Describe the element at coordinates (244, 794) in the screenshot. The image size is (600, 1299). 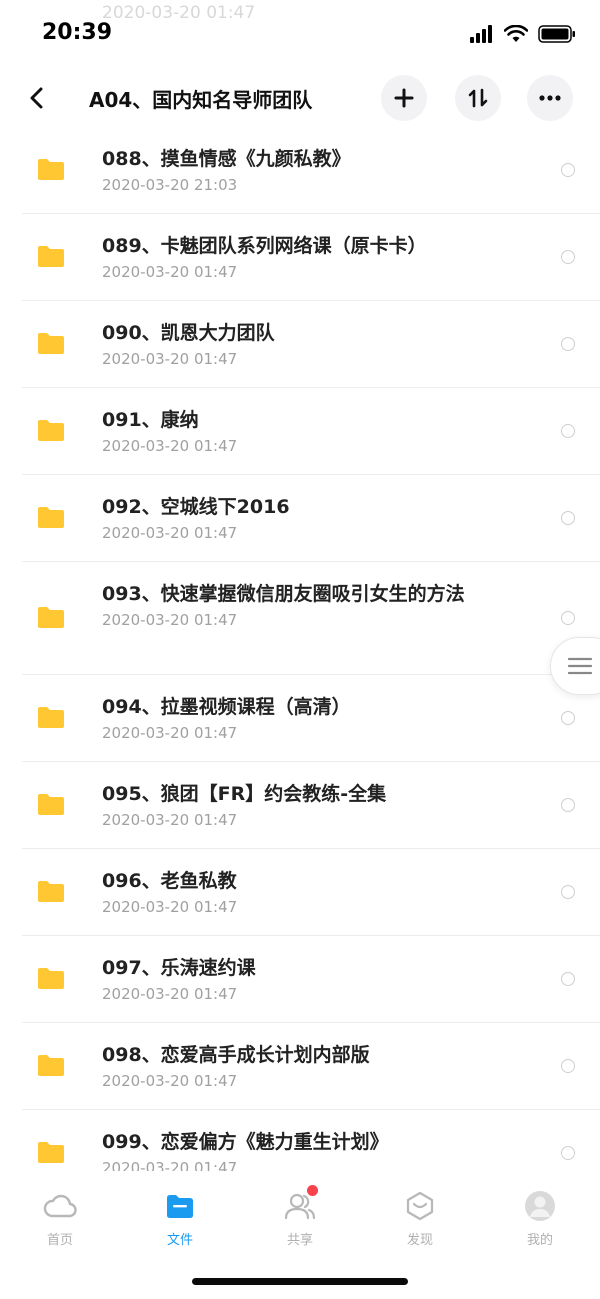
I see `file-name: 095、狼团【FR】约会教练-全集` at that location.